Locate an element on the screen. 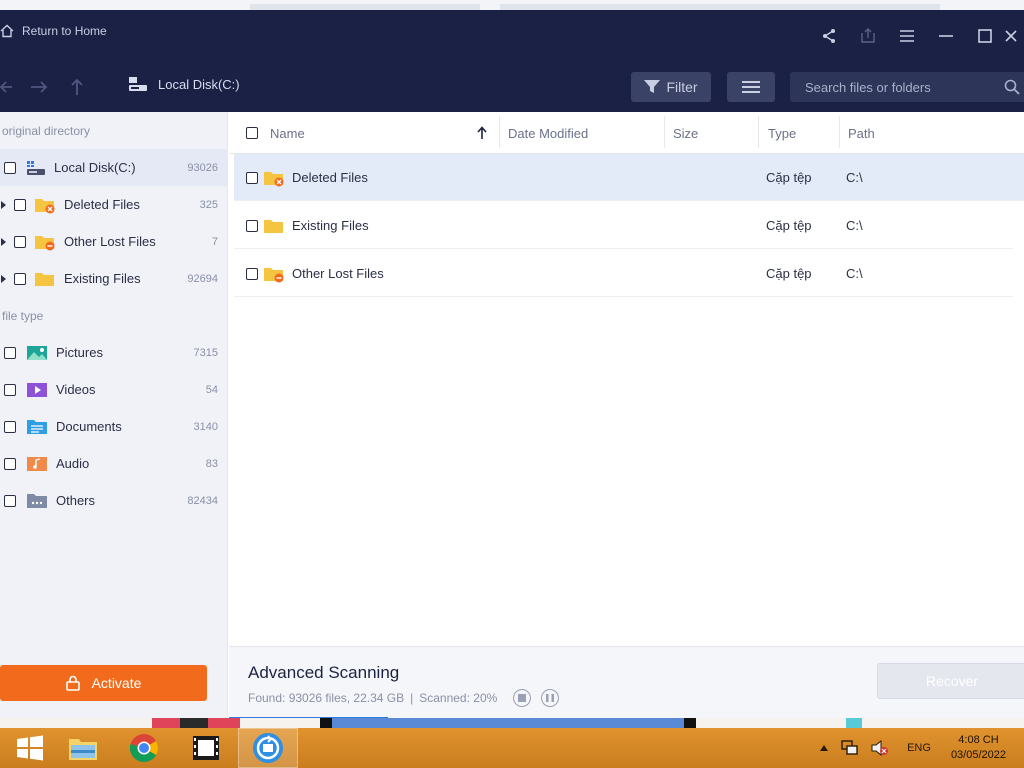 This screenshot has height=768, width=1024. arrow-left-icon is located at coordinates (6, 87).